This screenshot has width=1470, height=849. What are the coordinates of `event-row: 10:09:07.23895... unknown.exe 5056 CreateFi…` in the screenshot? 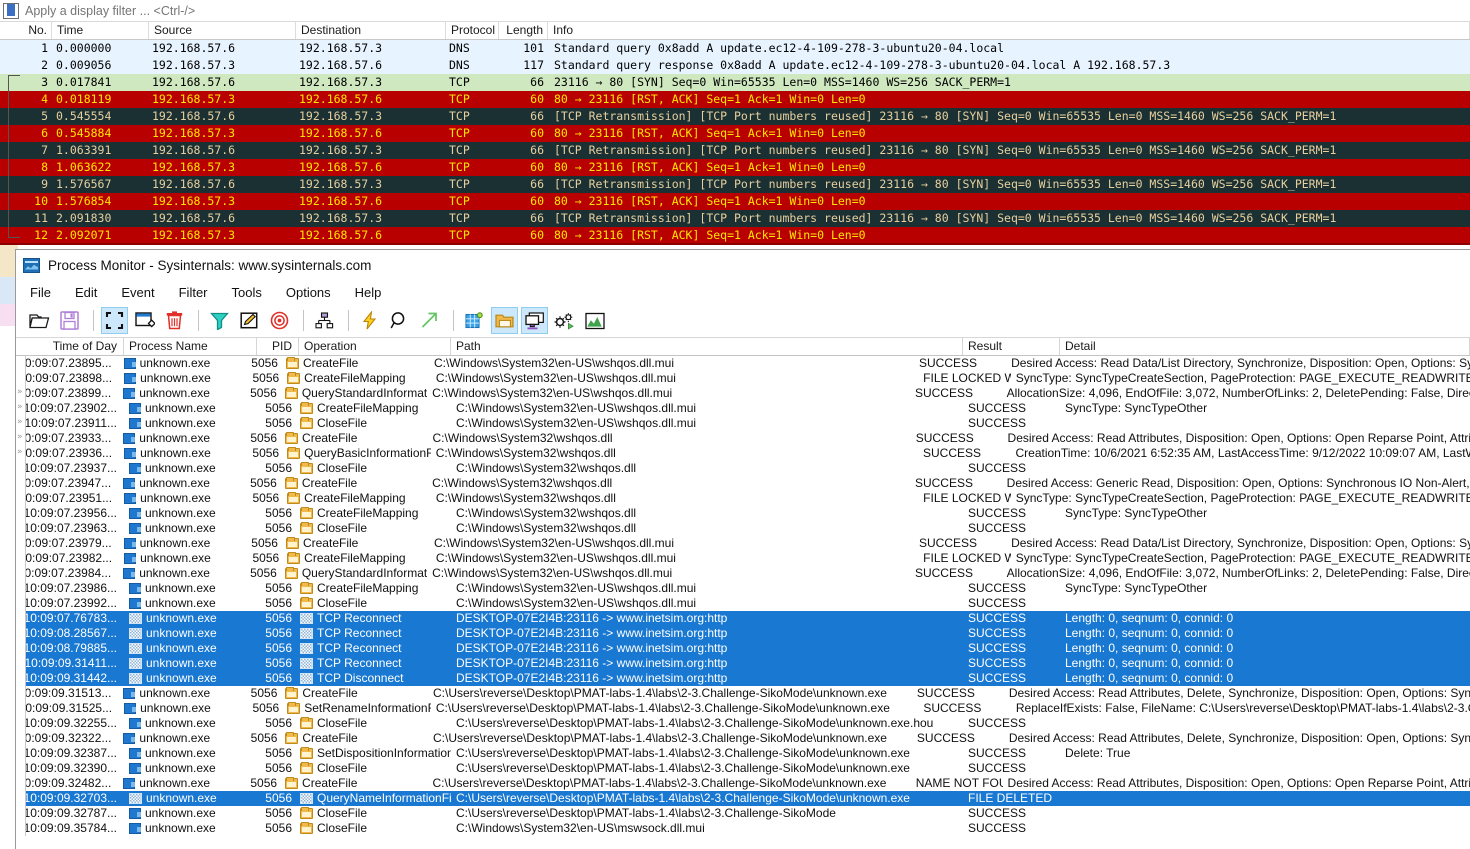 It's located at (743, 363).